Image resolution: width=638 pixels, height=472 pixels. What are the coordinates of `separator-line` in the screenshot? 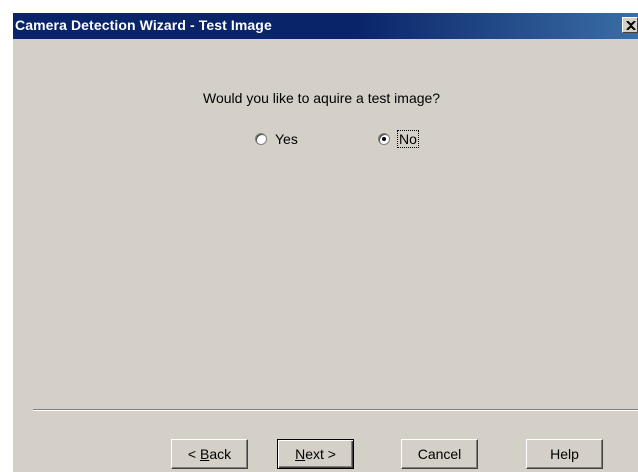 It's located at (335, 410).